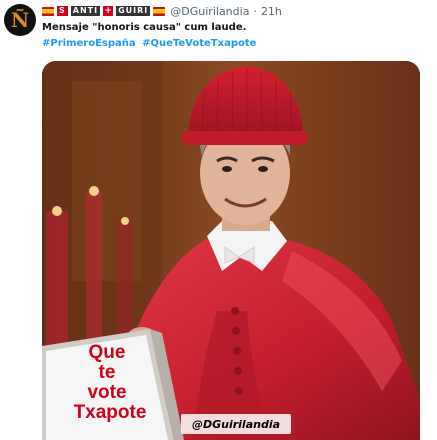 The image size is (437, 440). I want to click on tweet-header: S ANTI + GUIRI @DGuirilandia · 21h, so click(239, 11).